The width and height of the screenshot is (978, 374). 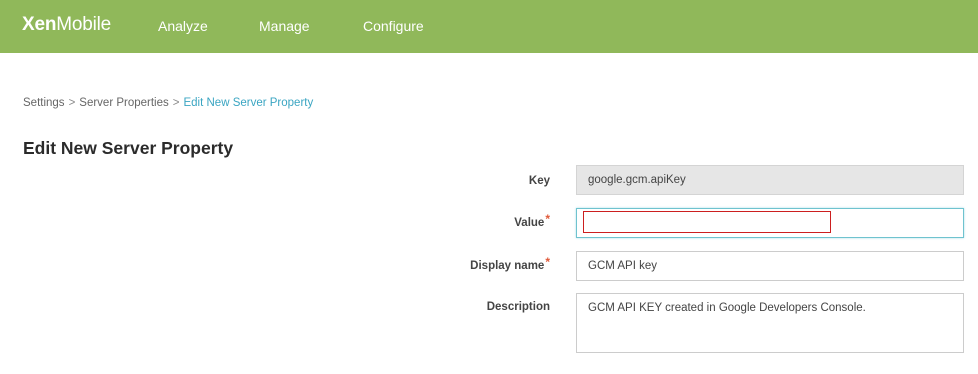 What do you see at coordinates (248, 103) in the screenshot?
I see `breadcrumb-current: Edit New Server Property` at bounding box center [248, 103].